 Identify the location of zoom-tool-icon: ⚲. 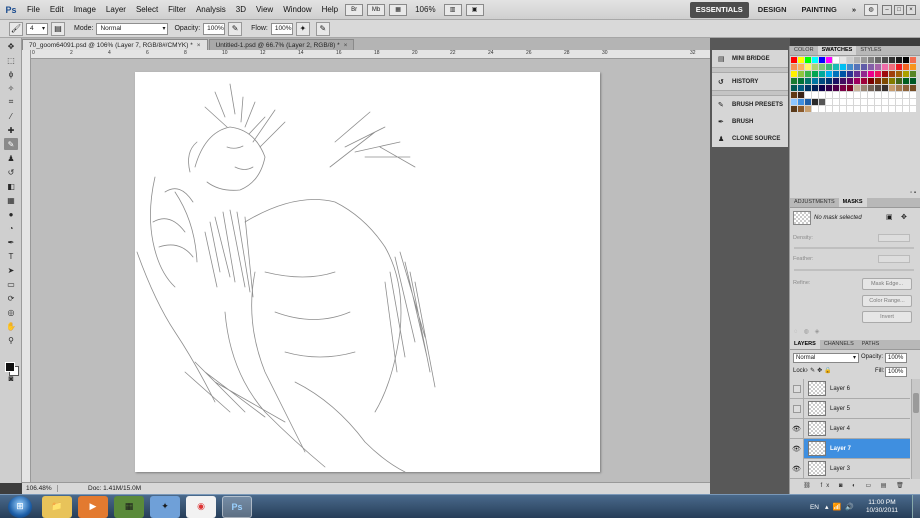
(11, 340).